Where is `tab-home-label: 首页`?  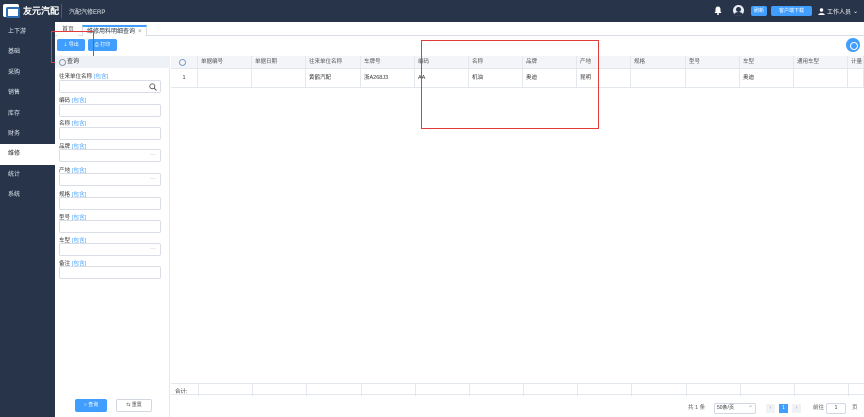
tab-home-label: 首页 is located at coordinates (68, 30).